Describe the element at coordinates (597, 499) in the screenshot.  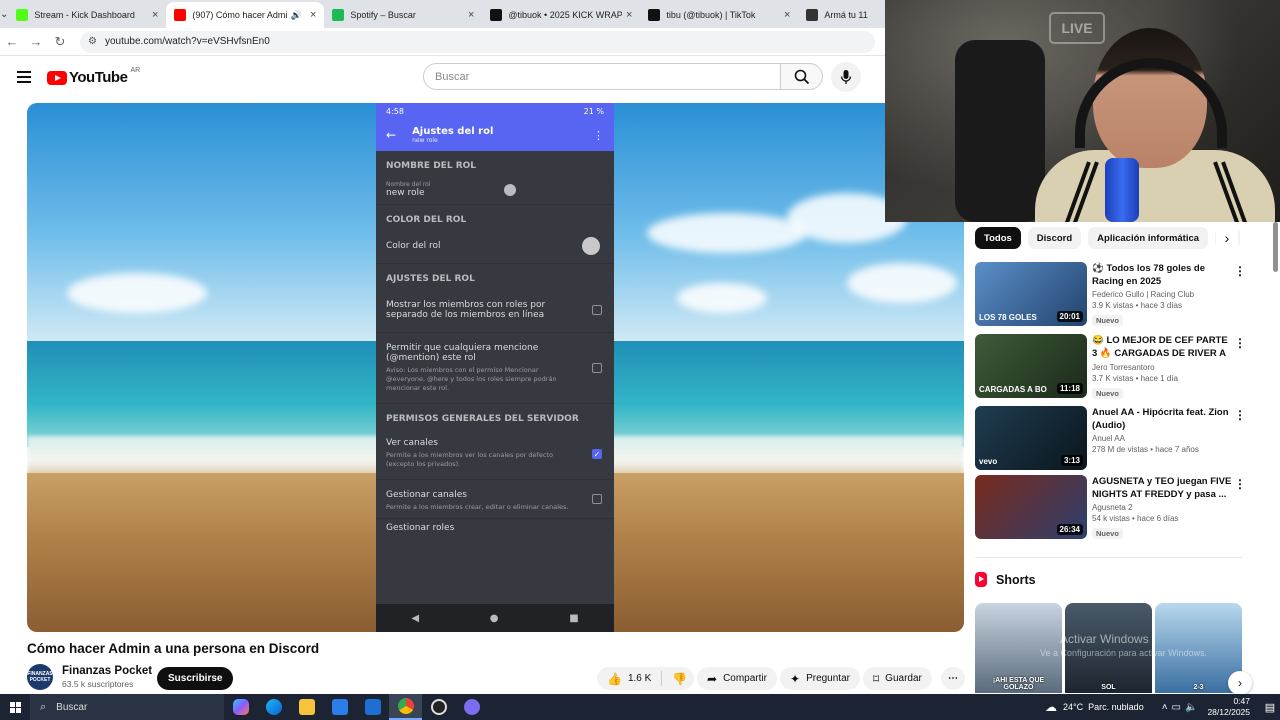
I see `checkbox` at that location.